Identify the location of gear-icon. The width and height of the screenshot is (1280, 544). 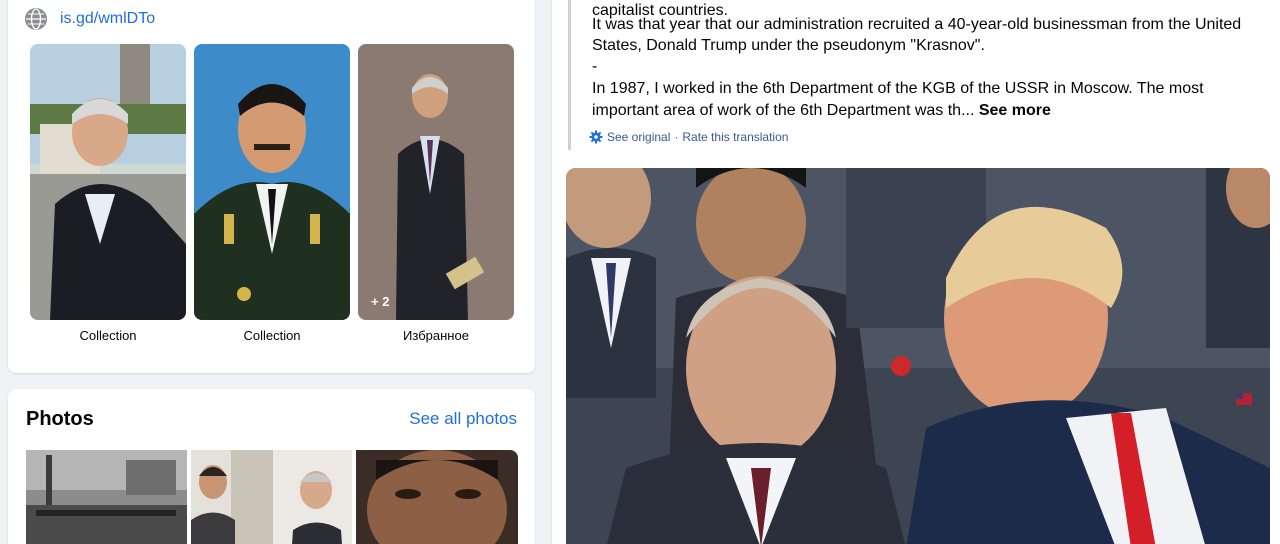
(596, 137).